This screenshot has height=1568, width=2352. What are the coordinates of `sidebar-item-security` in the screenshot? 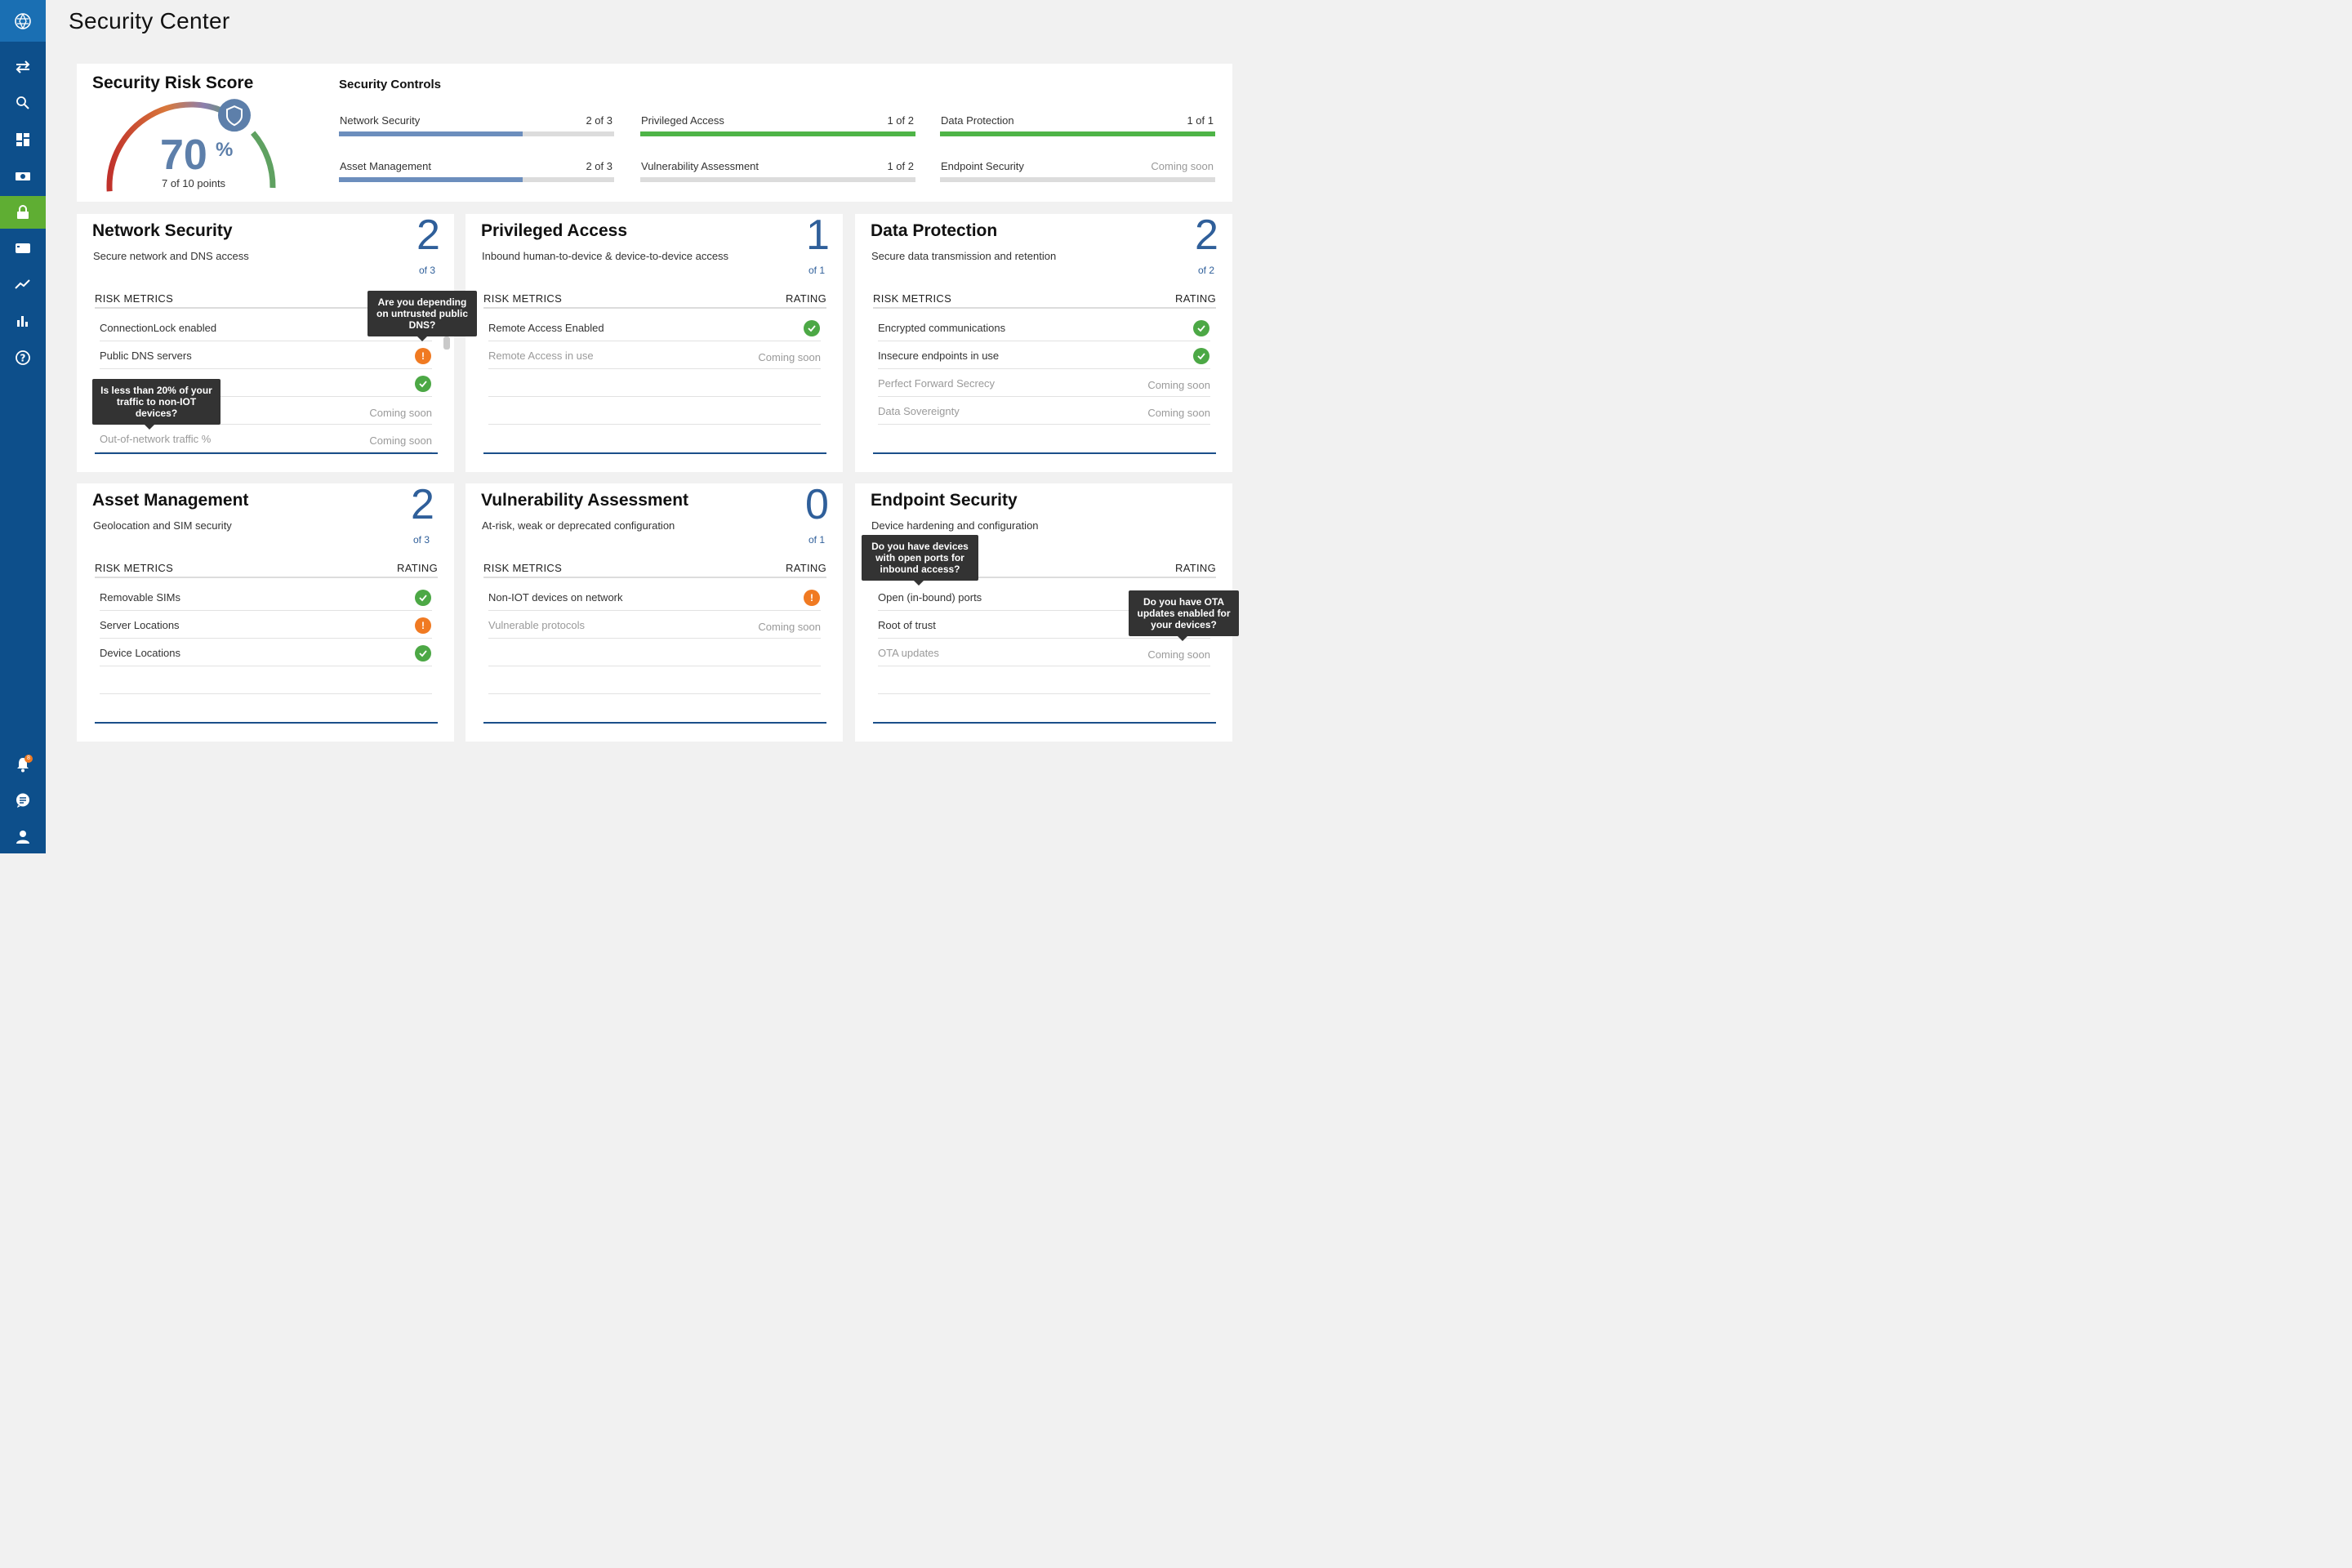 It's located at (23, 212).